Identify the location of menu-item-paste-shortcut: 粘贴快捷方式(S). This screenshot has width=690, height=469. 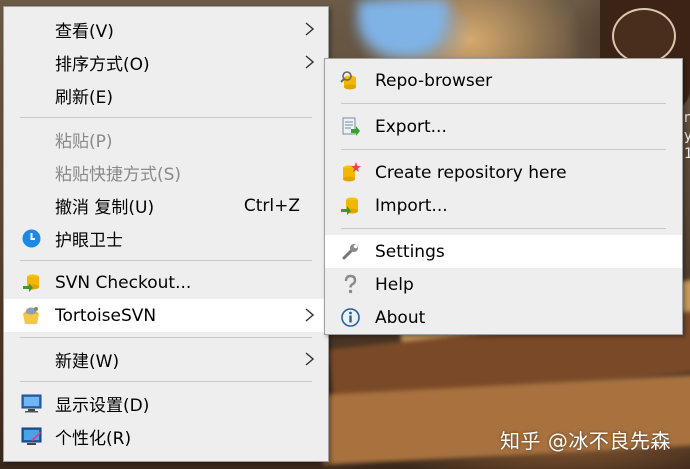
(166, 172).